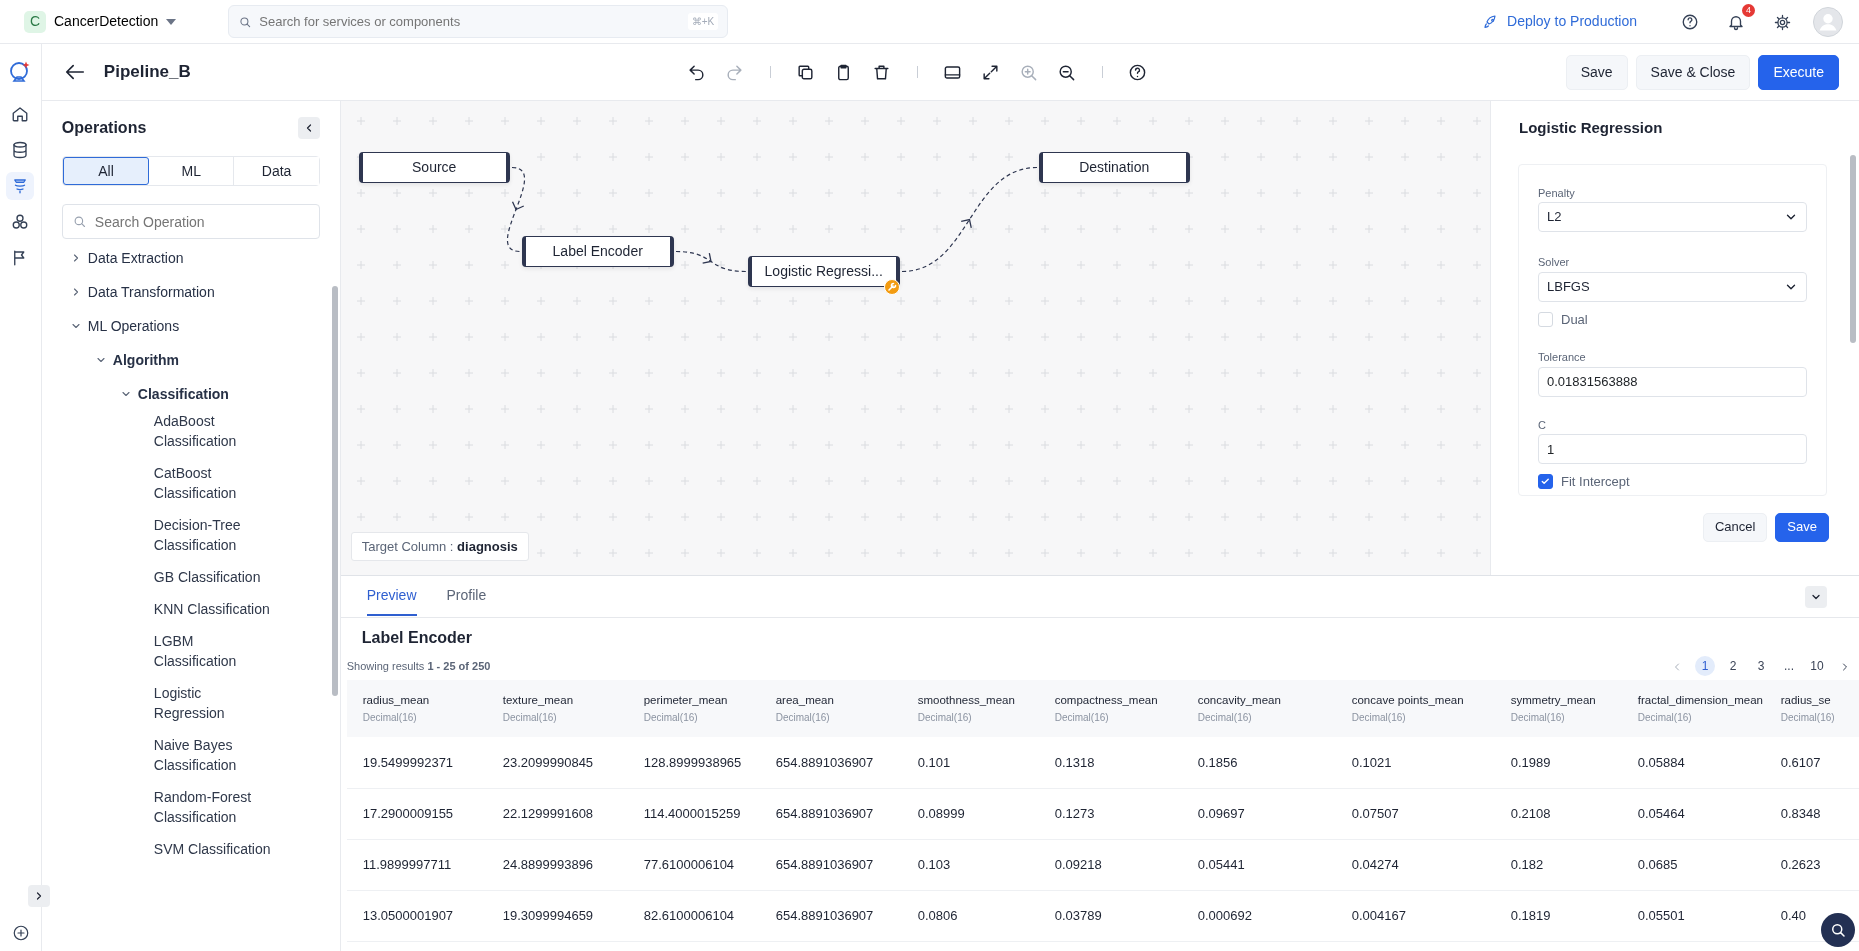  I want to click on project-logo: C, so click(35, 21).